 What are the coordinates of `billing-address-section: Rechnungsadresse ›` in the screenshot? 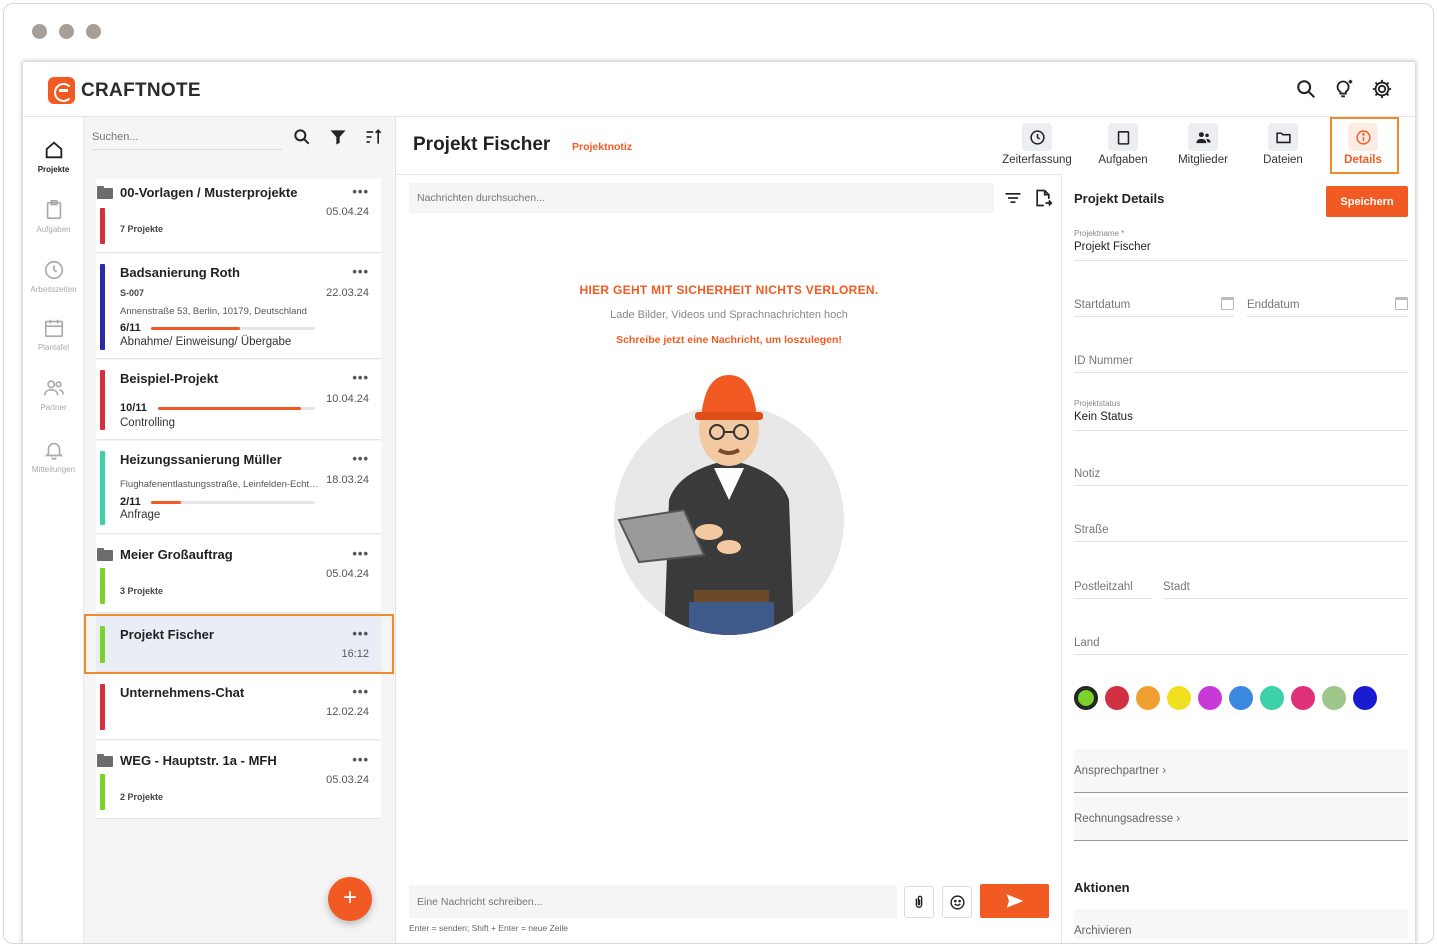 It's located at (1241, 819).